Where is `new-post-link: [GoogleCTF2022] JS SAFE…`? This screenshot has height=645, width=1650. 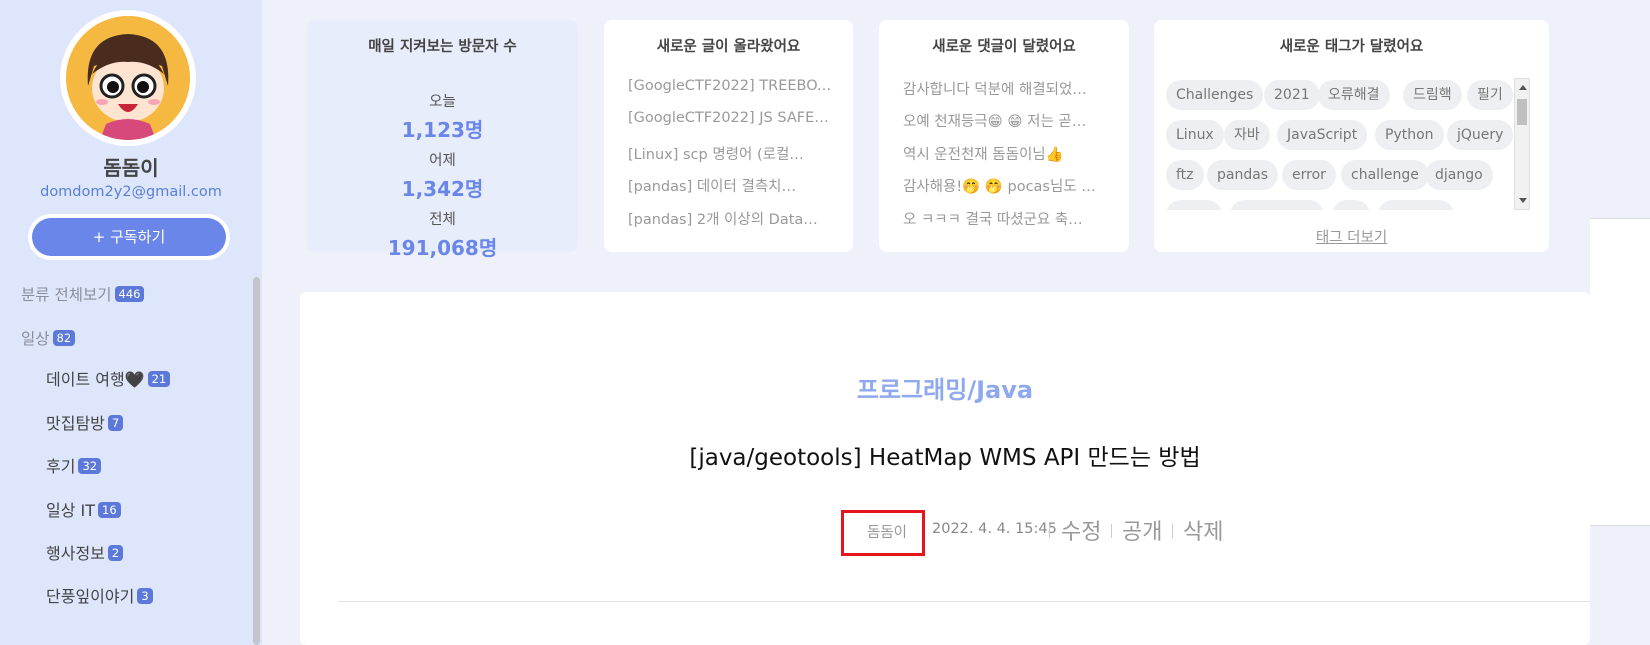 new-post-link: [GoogleCTF2022] JS SAFE… is located at coordinates (730, 118).